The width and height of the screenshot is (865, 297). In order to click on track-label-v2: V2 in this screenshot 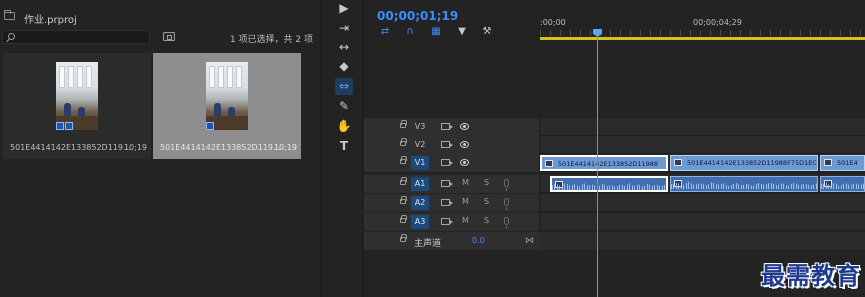, I will do `click(420, 145)`.